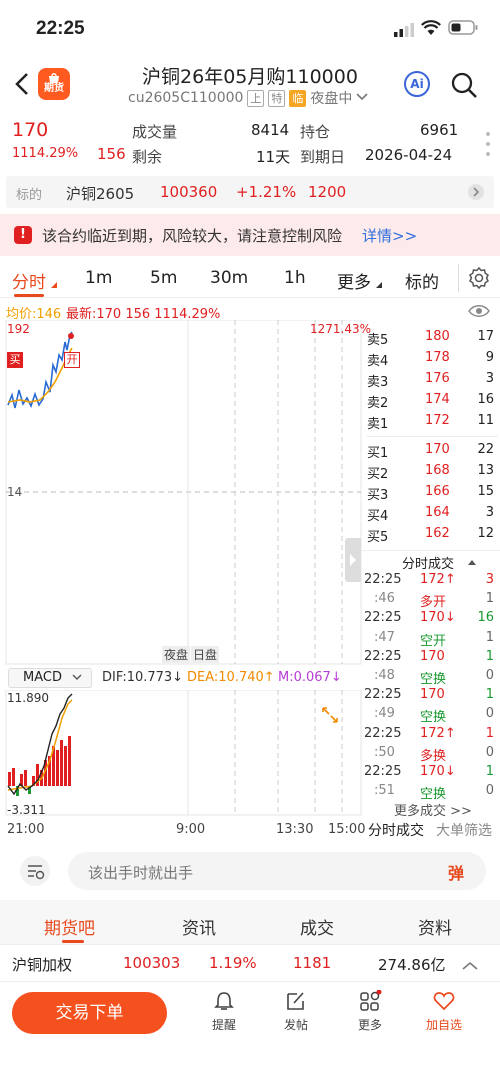 The width and height of the screenshot is (500, 1082). Describe the element at coordinates (42, 965) in the screenshot. I see `ticker-name: 沪铜加权` at that location.